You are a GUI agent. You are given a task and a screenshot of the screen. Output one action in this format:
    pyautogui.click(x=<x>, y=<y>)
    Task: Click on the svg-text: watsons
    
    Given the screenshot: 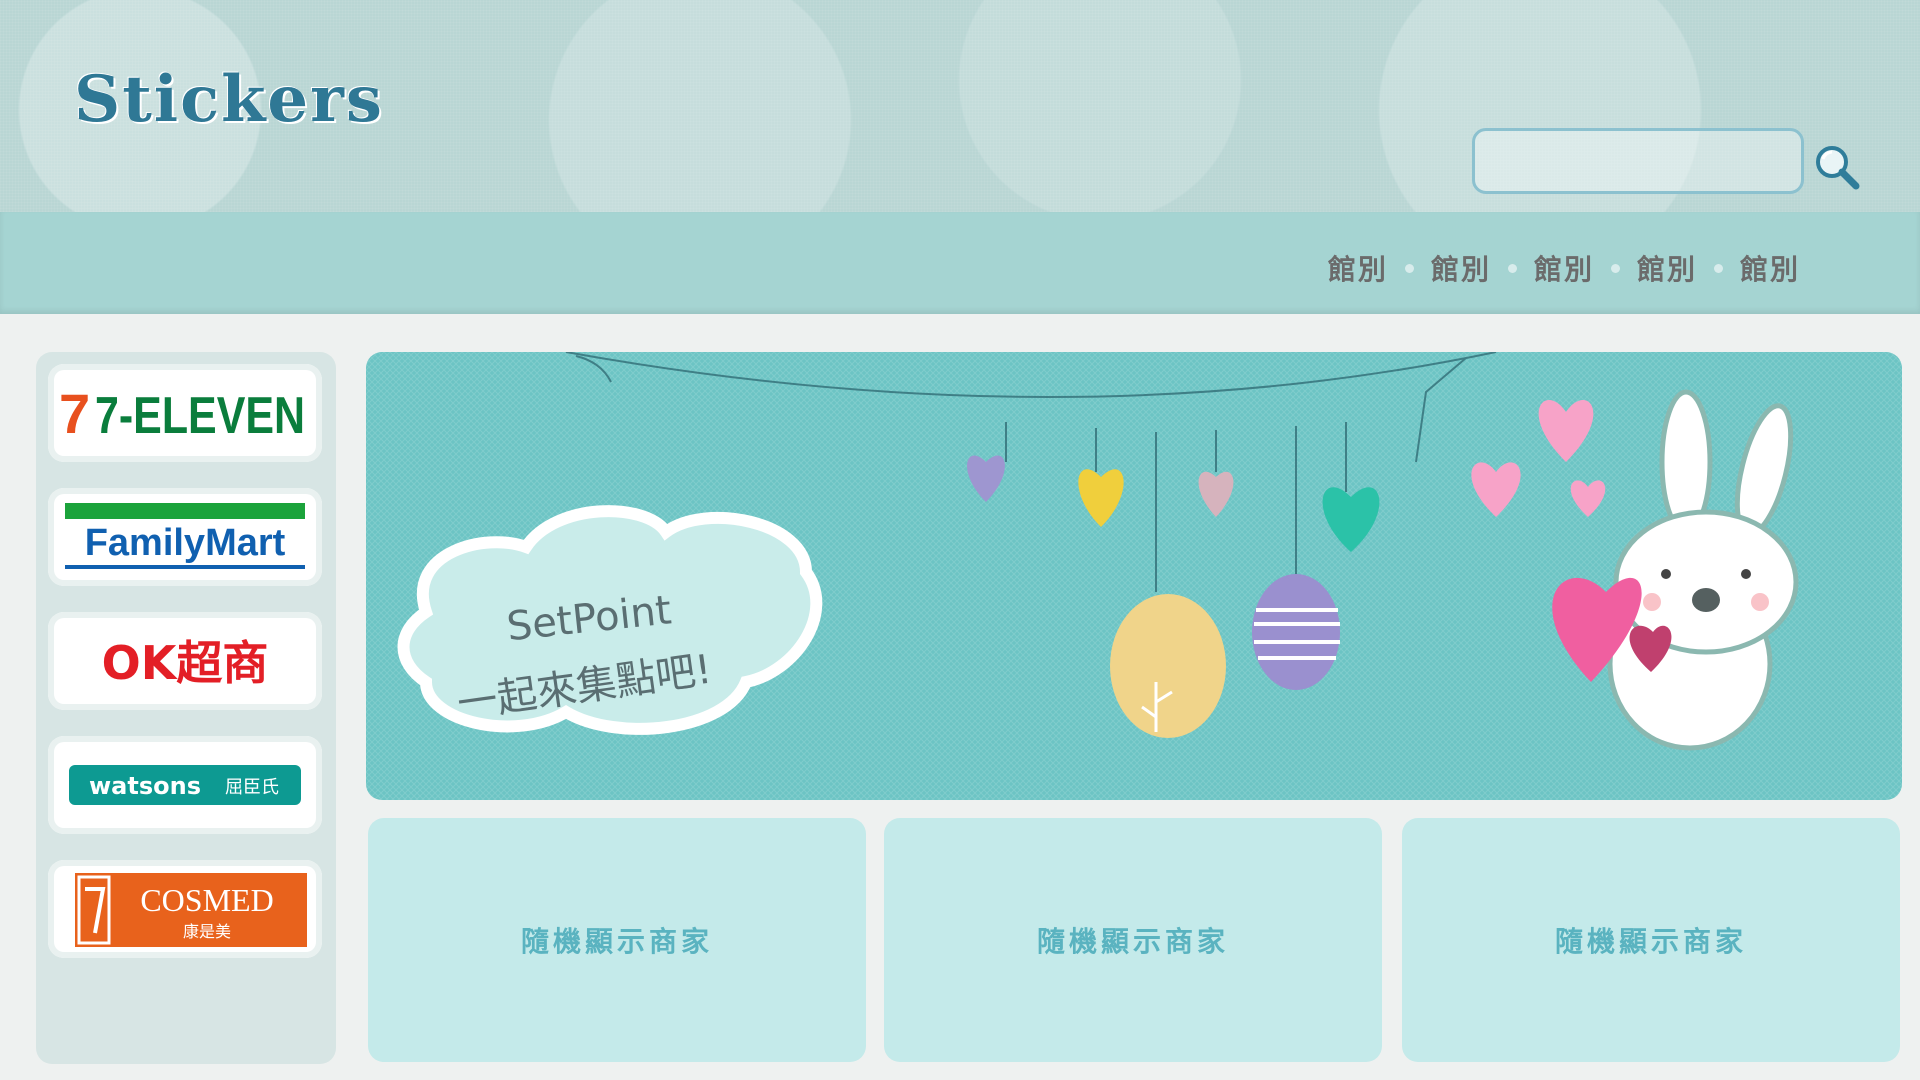 What is the action you would take?
    pyautogui.click(x=145, y=786)
    